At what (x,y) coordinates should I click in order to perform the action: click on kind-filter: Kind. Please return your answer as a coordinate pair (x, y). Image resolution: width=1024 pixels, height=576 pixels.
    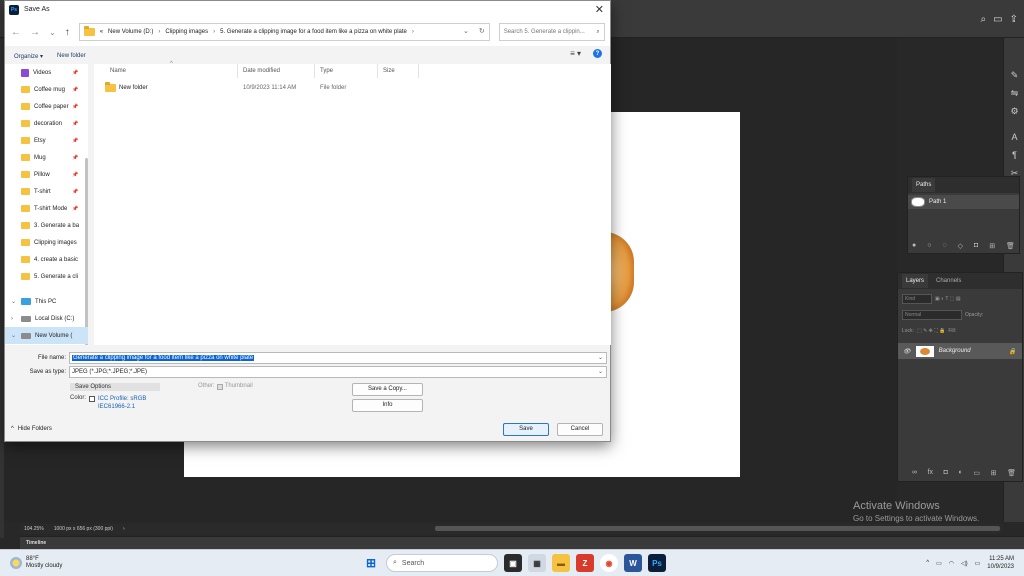
    Looking at the image, I should click on (917, 298).